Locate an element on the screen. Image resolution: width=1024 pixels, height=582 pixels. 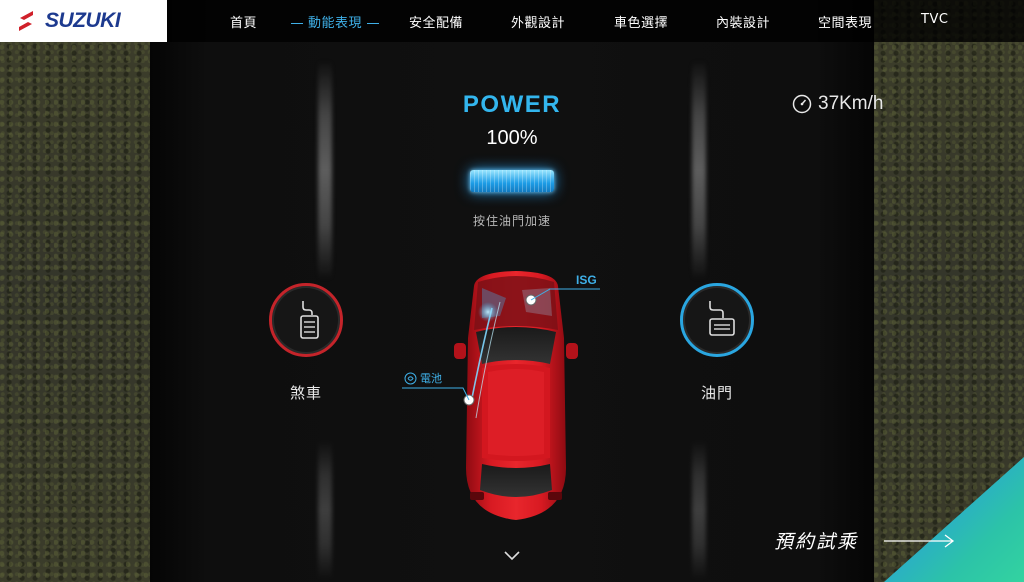
power-level-bar is located at coordinates (512, 181).